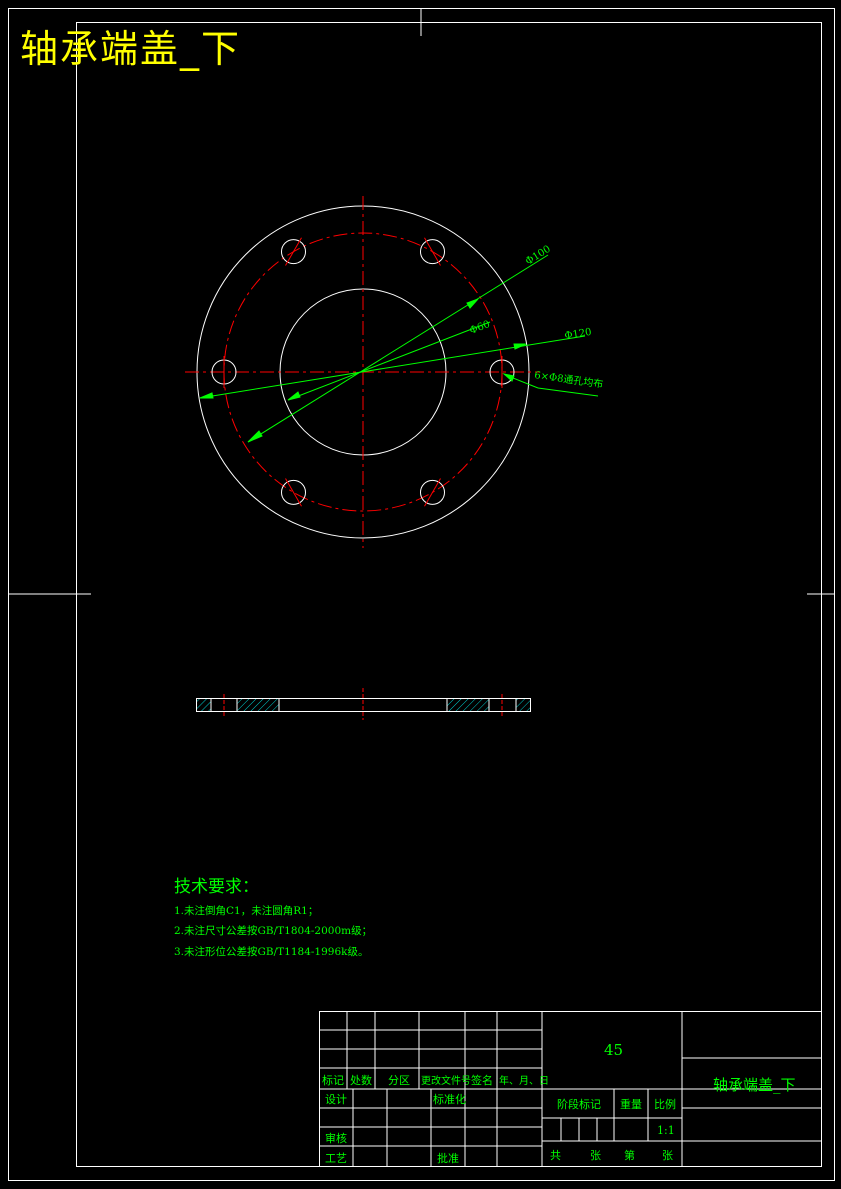 The width and height of the screenshot is (841, 1189). I want to click on section-view, so click(363, 704).